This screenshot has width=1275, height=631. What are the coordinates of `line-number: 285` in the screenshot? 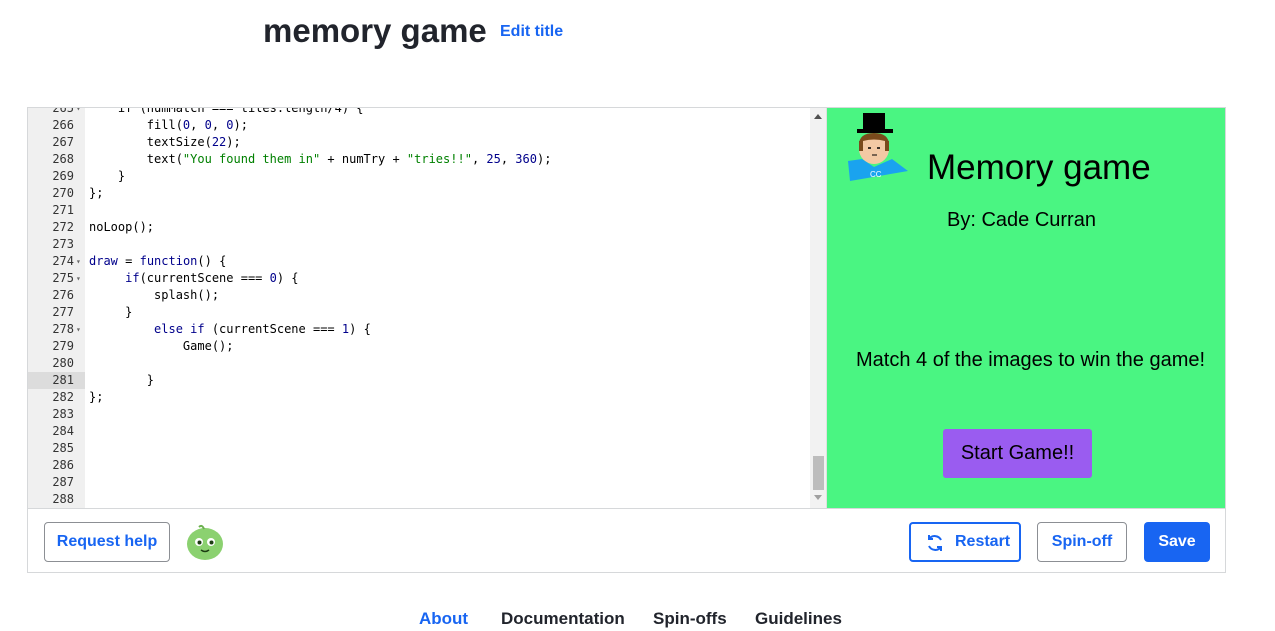 It's located at (63, 448).